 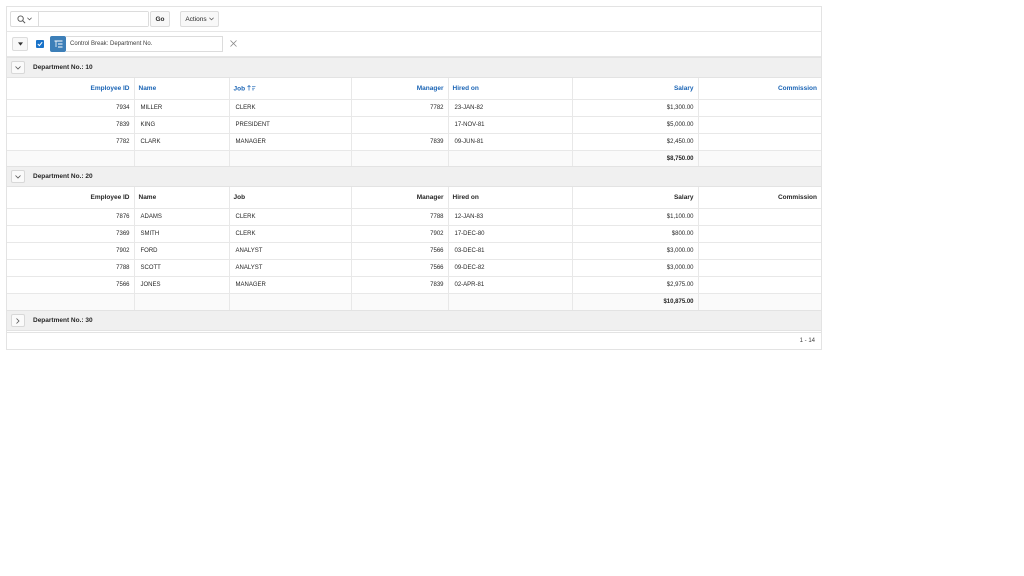 What do you see at coordinates (199, 19) in the screenshot?
I see `actions-button: Actions` at bounding box center [199, 19].